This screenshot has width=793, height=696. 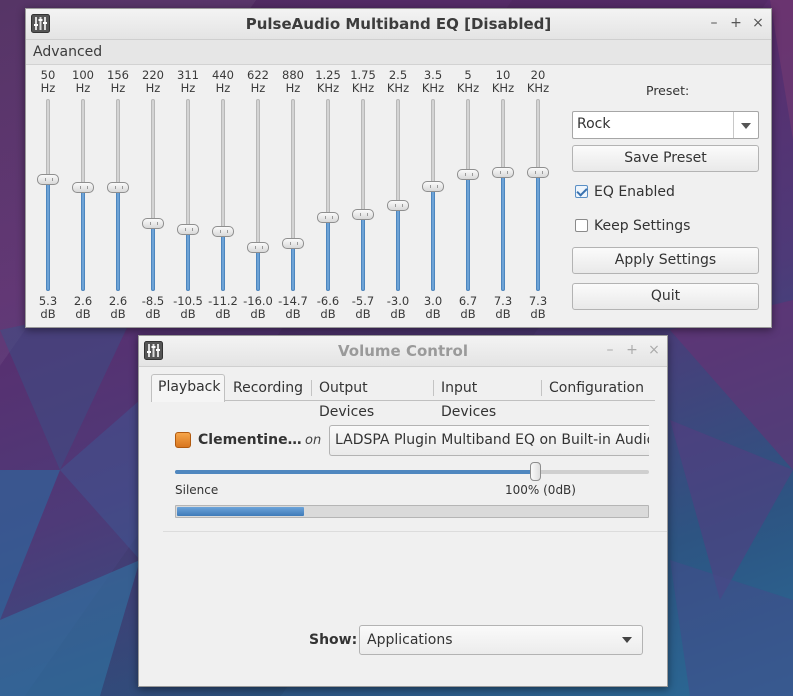 What do you see at coordinates (412, 471) in the screenshot?
I see `volume-slider` at bounding box center [412, 471].